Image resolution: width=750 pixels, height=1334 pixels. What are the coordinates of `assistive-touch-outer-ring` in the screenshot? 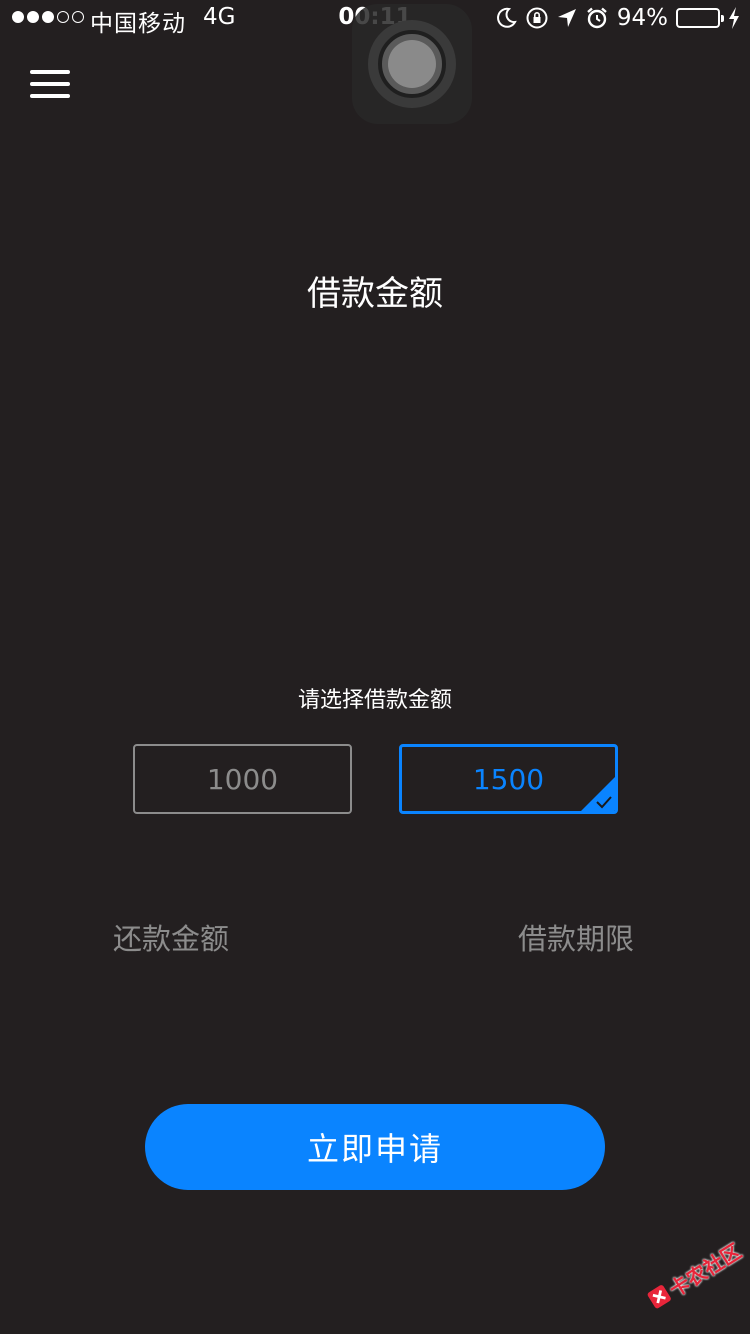 It's located at (412, 64).